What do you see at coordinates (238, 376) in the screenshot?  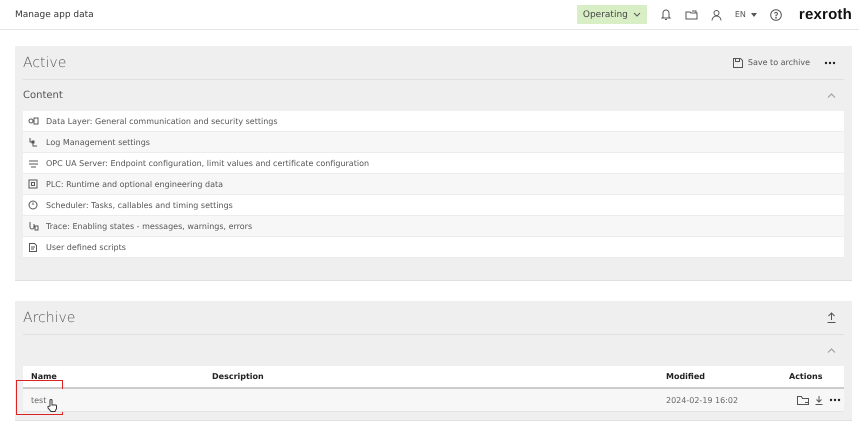 I see `column-header: Description` at bounding box center [238, 376].